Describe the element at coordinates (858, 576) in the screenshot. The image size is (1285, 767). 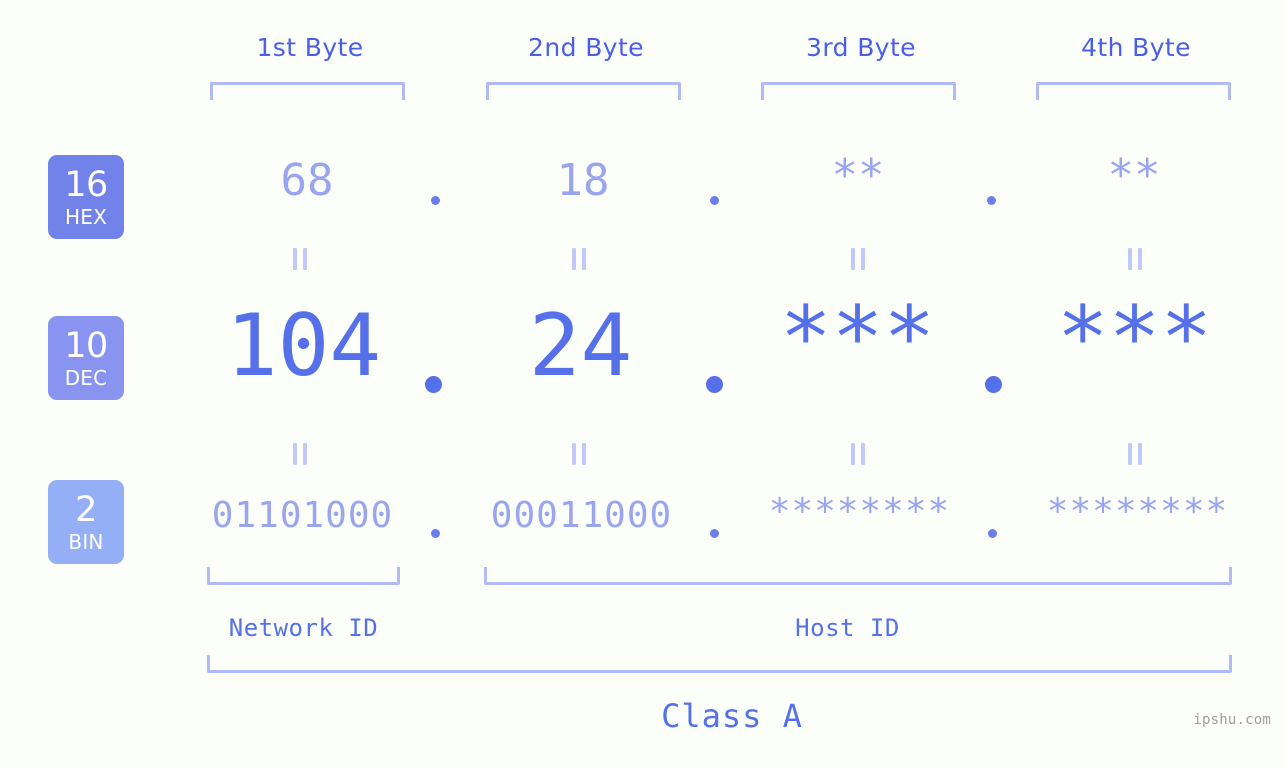
I see `host-id-bracket-icon` at that location.